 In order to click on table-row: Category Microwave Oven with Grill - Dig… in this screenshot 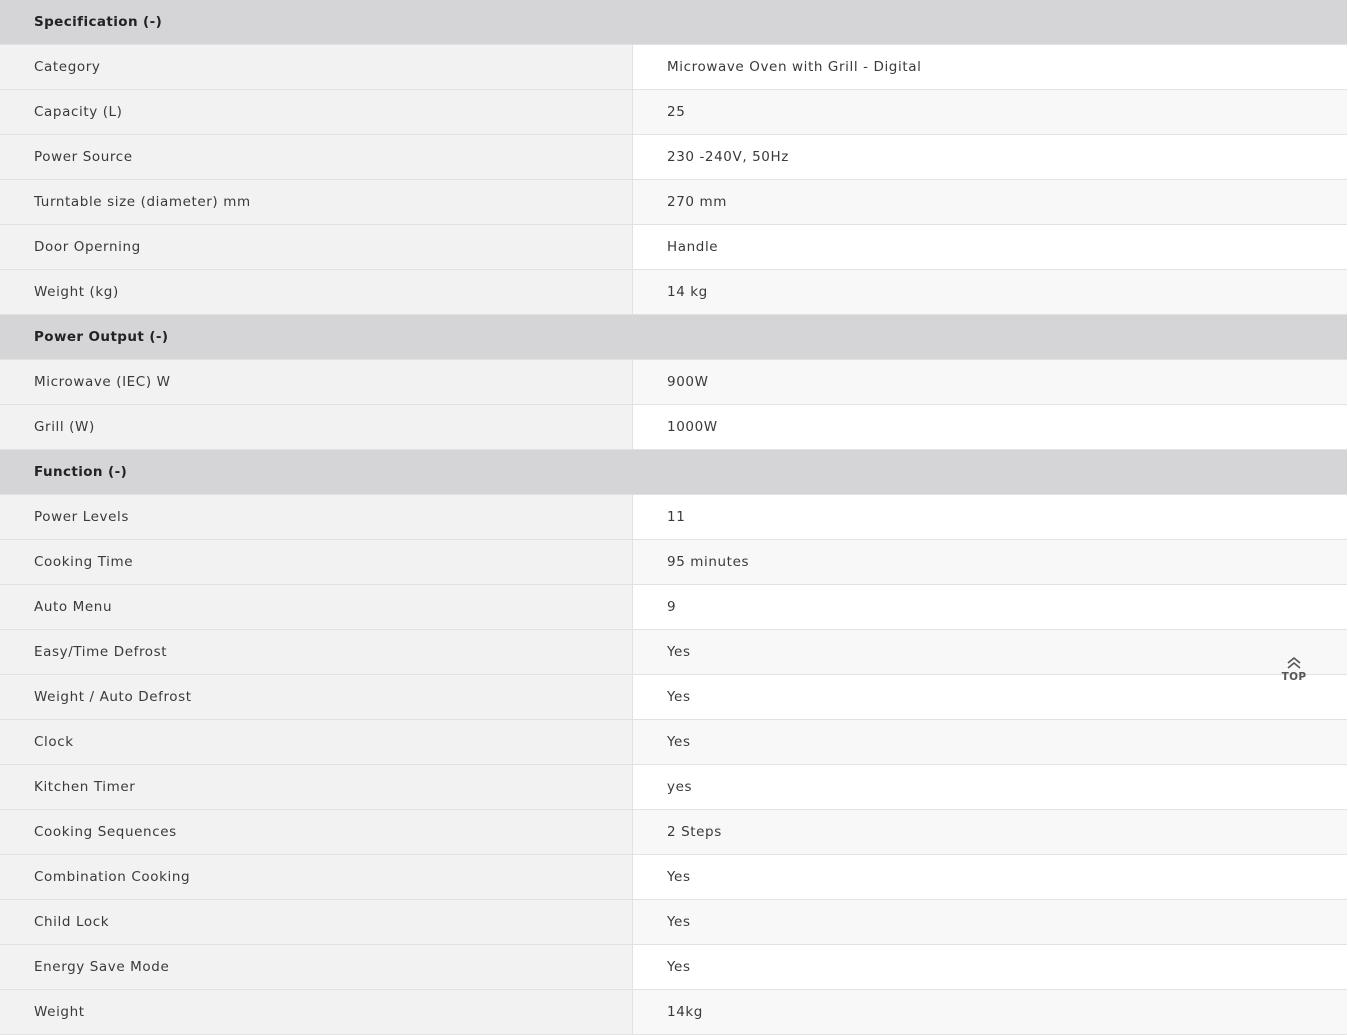, I will do `click(673, 67)`.